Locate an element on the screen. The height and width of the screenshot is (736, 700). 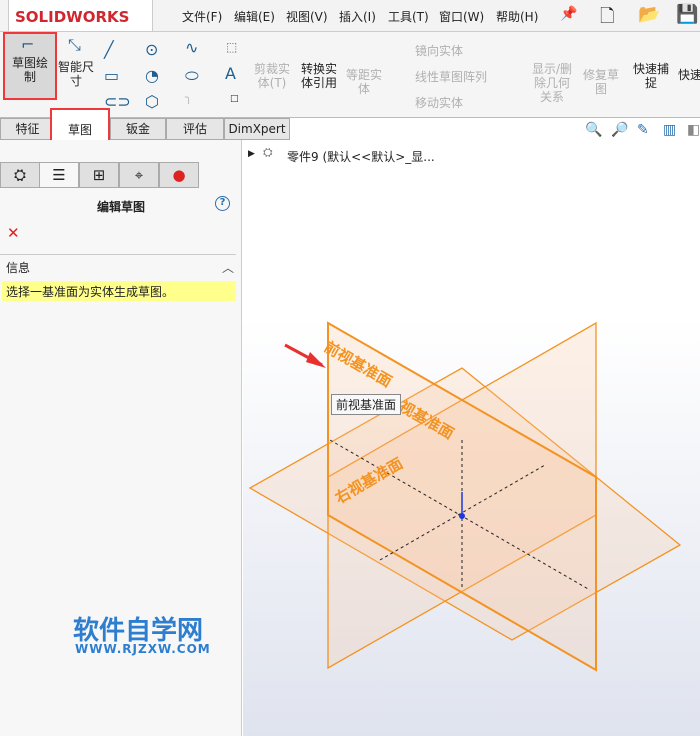
mirror-button: 镜向实体 is located at coordinates (439, 50).